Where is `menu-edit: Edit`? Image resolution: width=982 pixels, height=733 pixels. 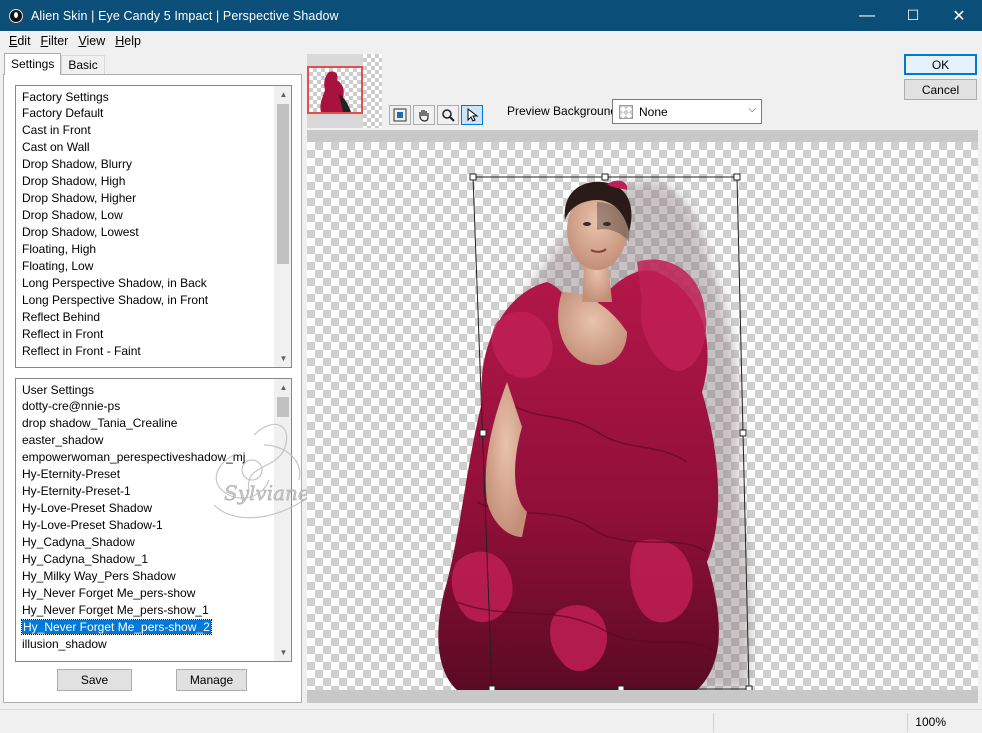
menu-edit: Edit is located at coordinates (20, 41).